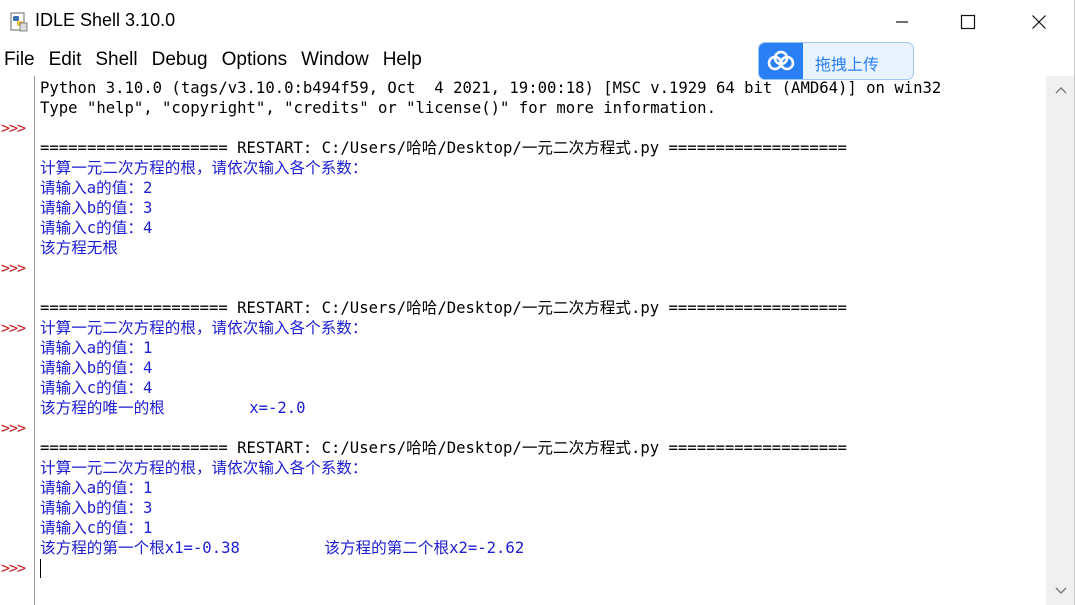 The height and width of the screenshot is (605, 1075). I want to click on menu-help: Help, so click(402, 60).